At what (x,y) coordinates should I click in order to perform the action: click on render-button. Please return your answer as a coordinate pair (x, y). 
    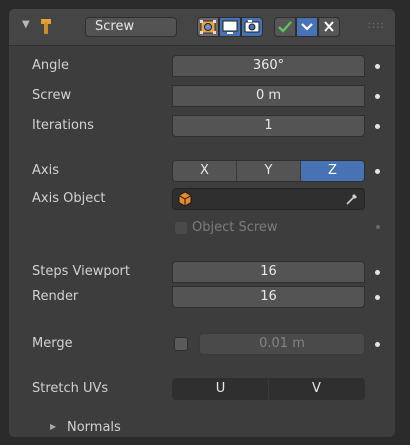
    Looking at the image, I should click on (252, 27).